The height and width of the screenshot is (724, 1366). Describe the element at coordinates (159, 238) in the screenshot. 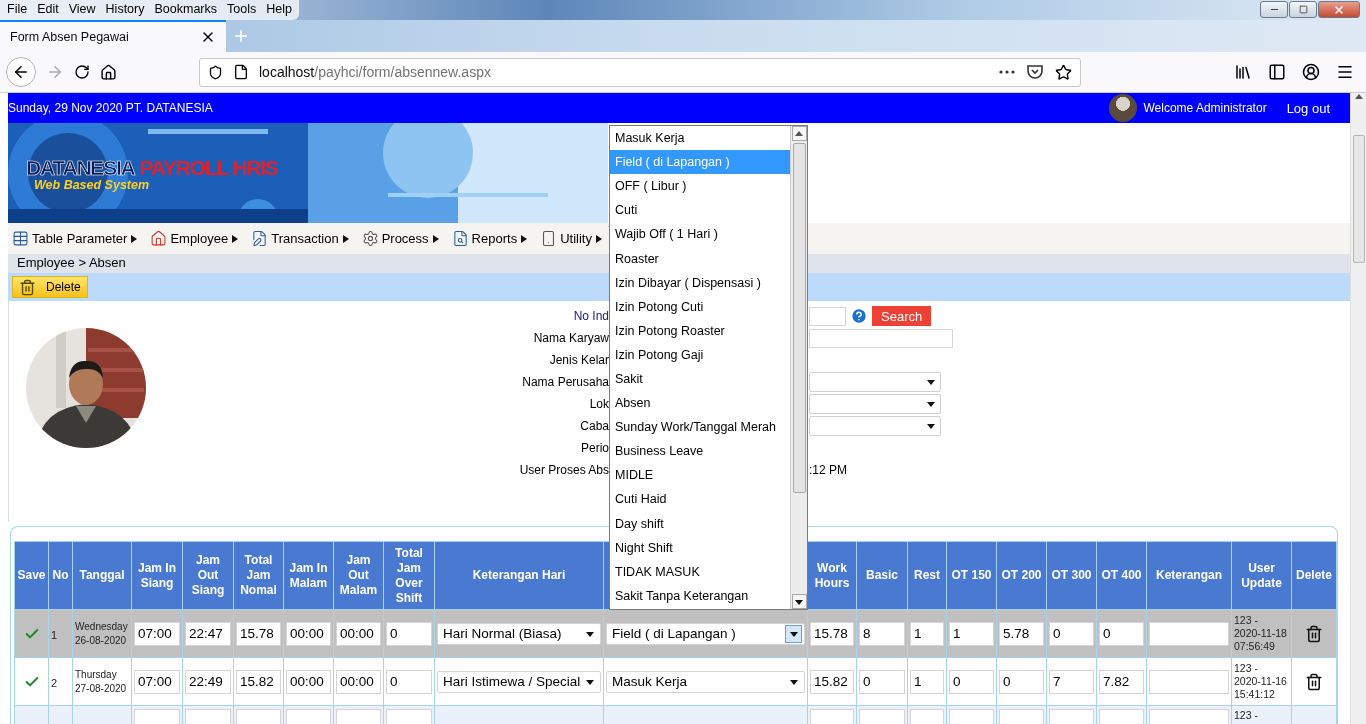

I see `house-icon` at that location.